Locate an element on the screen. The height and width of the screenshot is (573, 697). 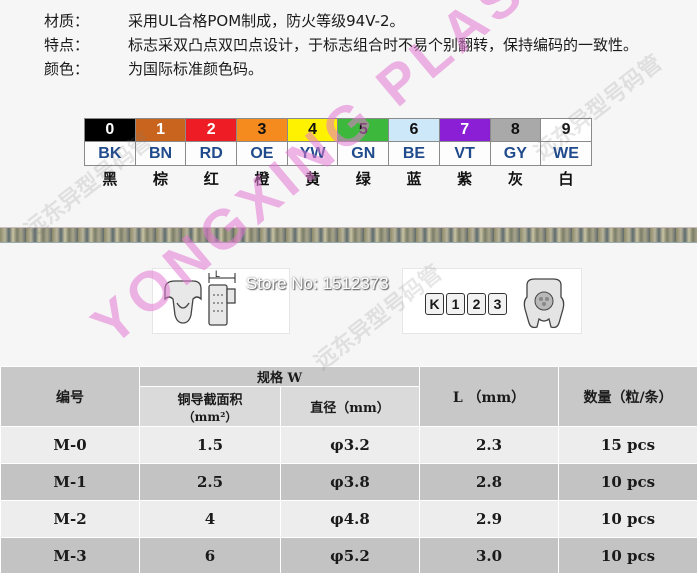
marker-char: 2 is located at coordinates (476, 304).